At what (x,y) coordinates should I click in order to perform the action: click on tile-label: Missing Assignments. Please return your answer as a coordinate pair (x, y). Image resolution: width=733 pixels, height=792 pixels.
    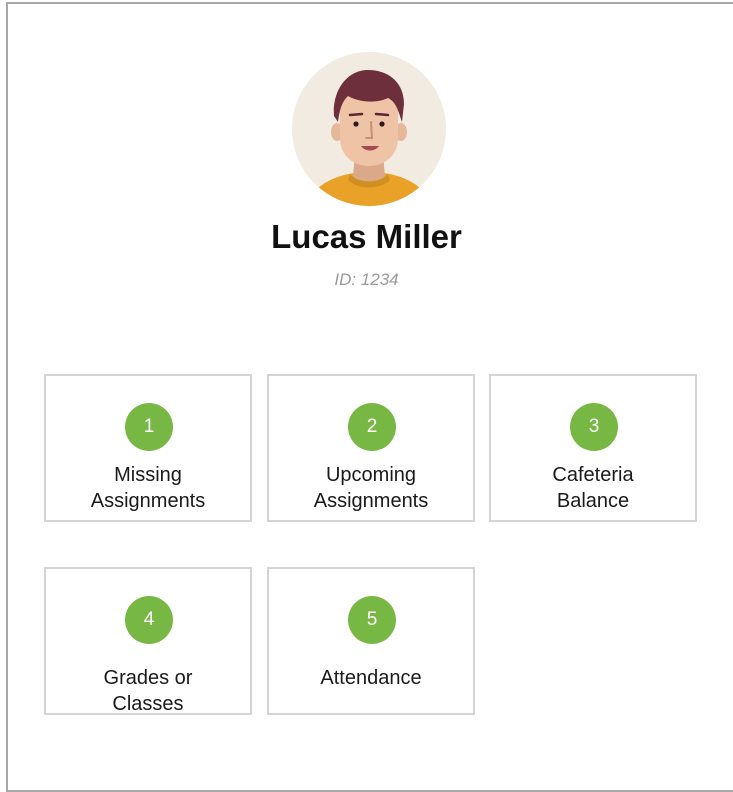
    Looking at the image, I should click on (148, 488).